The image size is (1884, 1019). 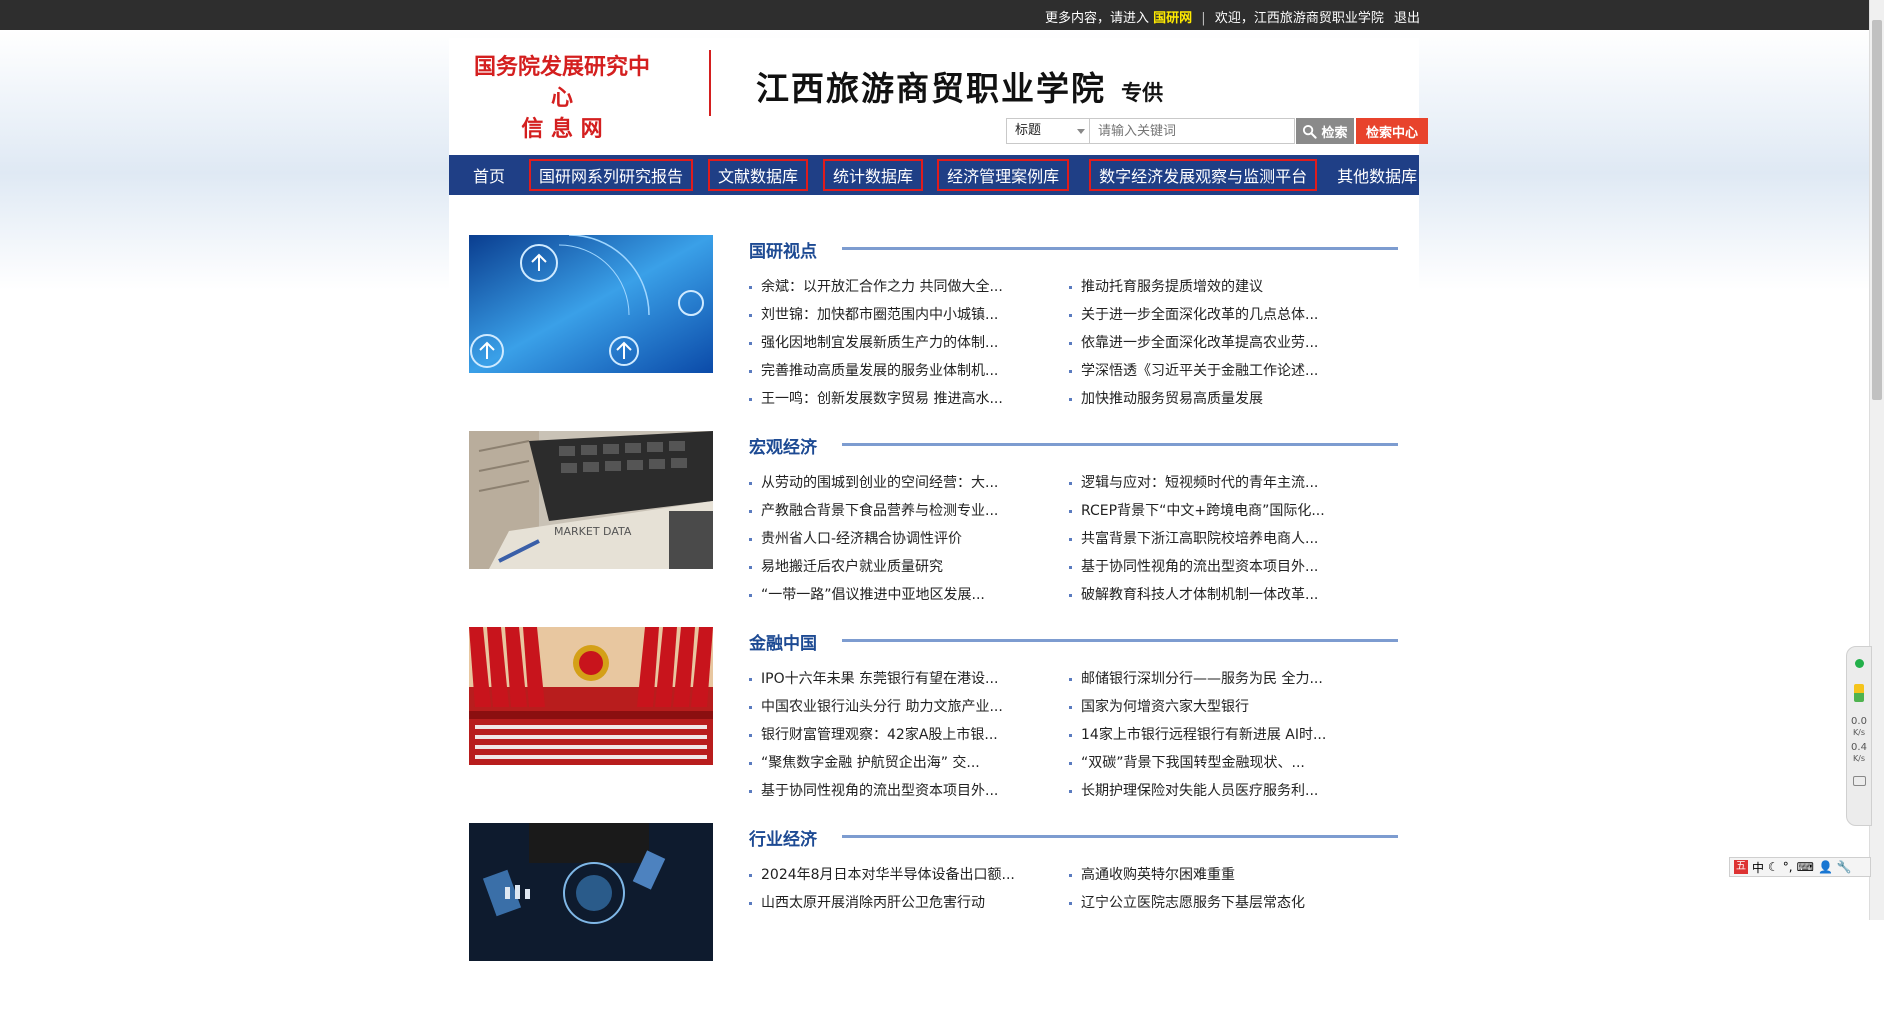 What do you see at coordinates (1334, 133) in the screenshot?
I see `search-button-label: 检索` at bounding box center [1334, 133].